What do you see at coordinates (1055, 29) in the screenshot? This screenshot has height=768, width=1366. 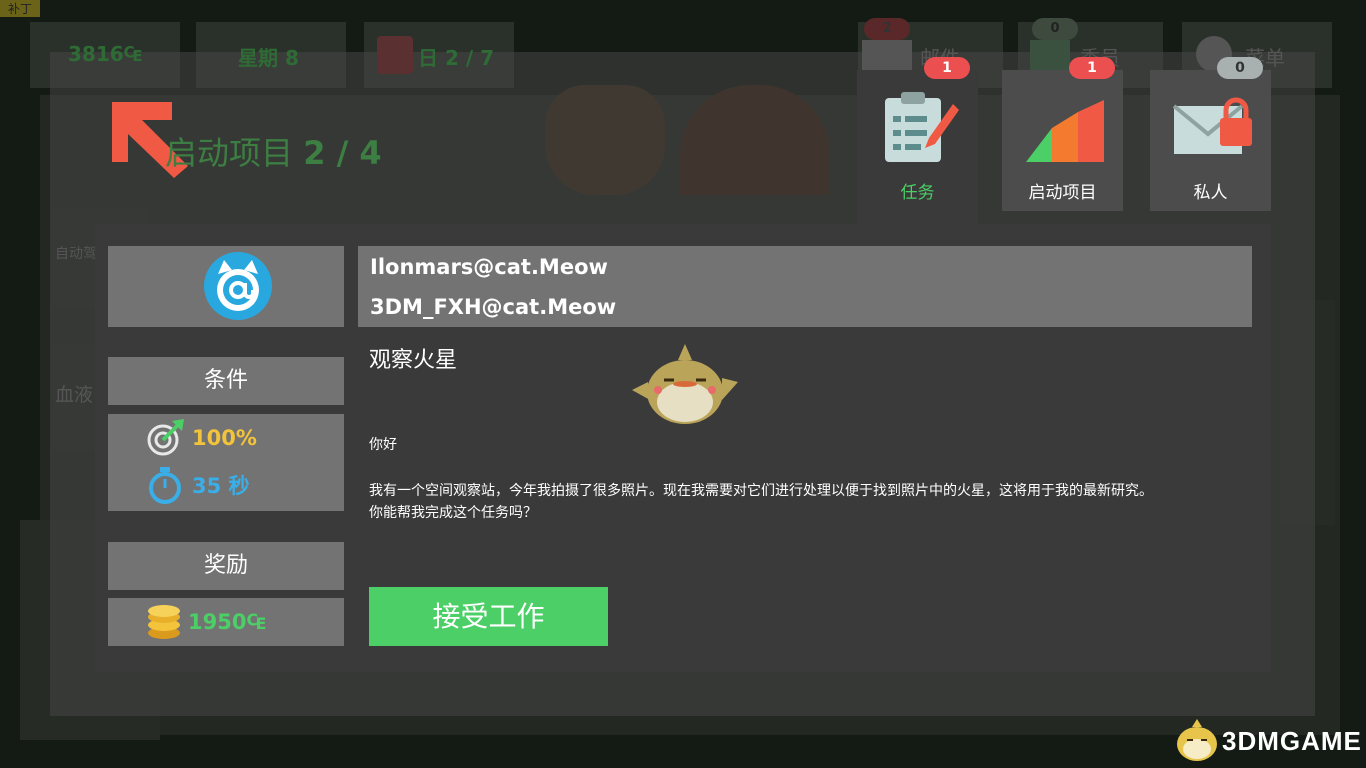 I see `shop-count-badge: 0` at bounding box center [1055, 29].